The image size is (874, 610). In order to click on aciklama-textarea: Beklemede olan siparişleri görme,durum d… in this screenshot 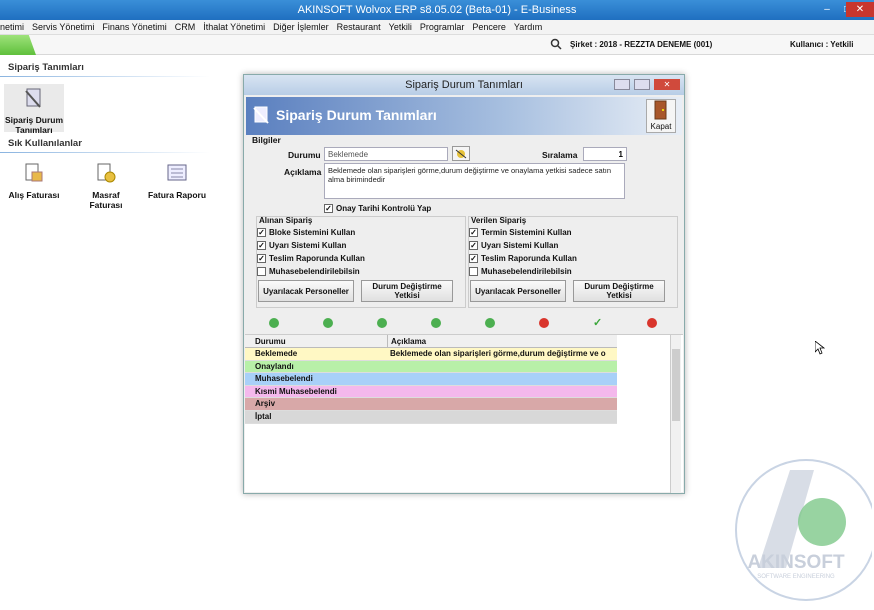, I will do `click(474, 181)`.